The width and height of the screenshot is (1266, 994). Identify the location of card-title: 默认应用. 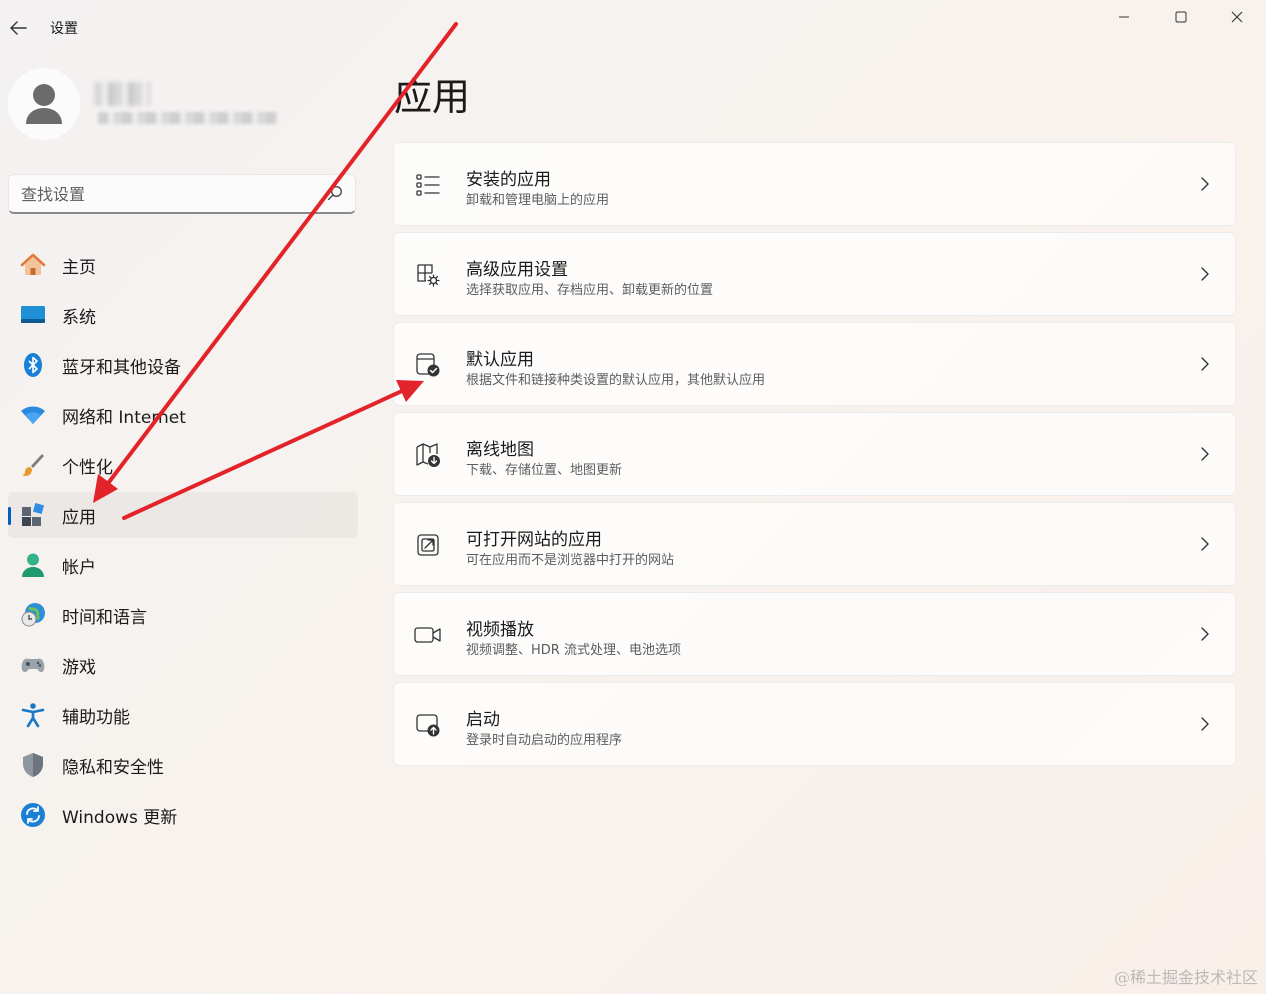
(500, 360).